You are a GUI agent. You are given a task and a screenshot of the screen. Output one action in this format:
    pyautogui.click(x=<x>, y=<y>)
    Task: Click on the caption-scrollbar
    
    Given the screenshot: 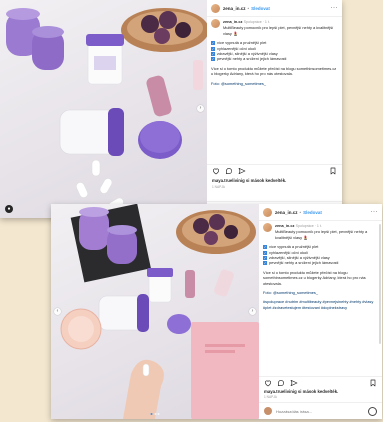 What is the action you would take?
    pyautogui.click(x=380, y=284)
    